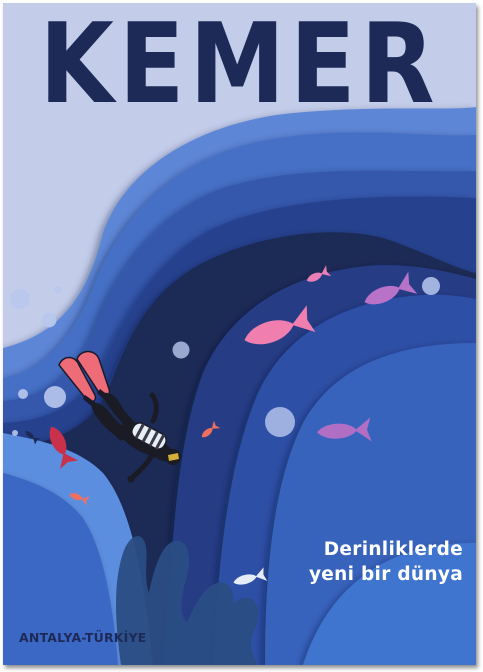 The image size is (483, 672). I want to click on tagline: Derinliklerde yeni bir dünya, so click(386, 562).